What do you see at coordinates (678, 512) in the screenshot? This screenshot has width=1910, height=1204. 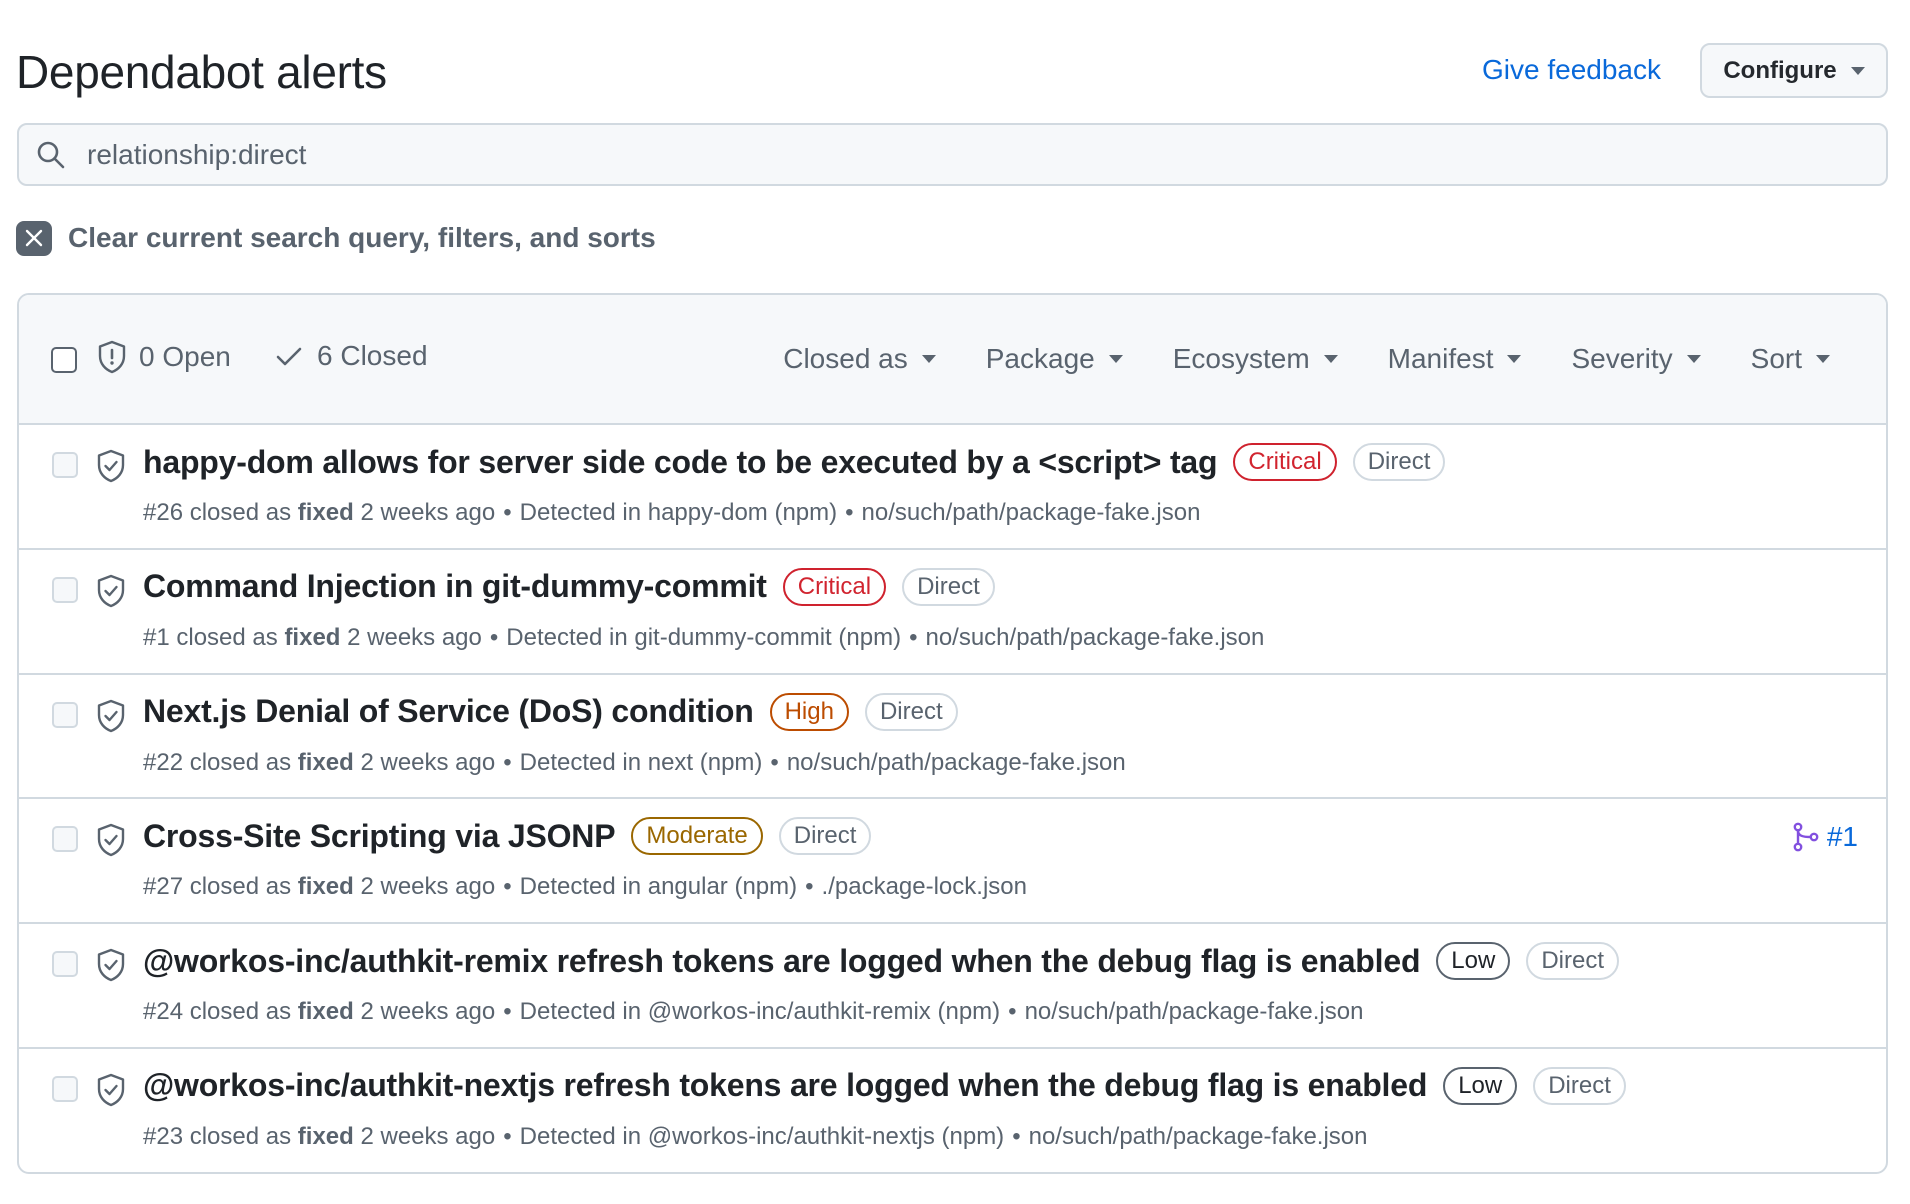 I see `detected-in: Detected in happy-dom (npm)` at bounding box center [678, 512].